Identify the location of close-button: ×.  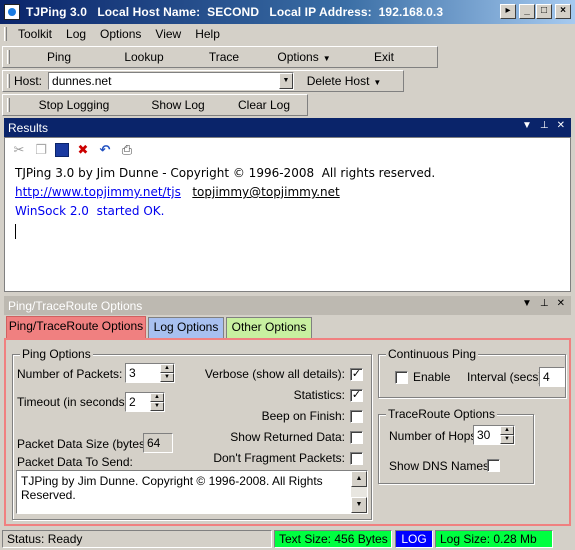
(563, 11).